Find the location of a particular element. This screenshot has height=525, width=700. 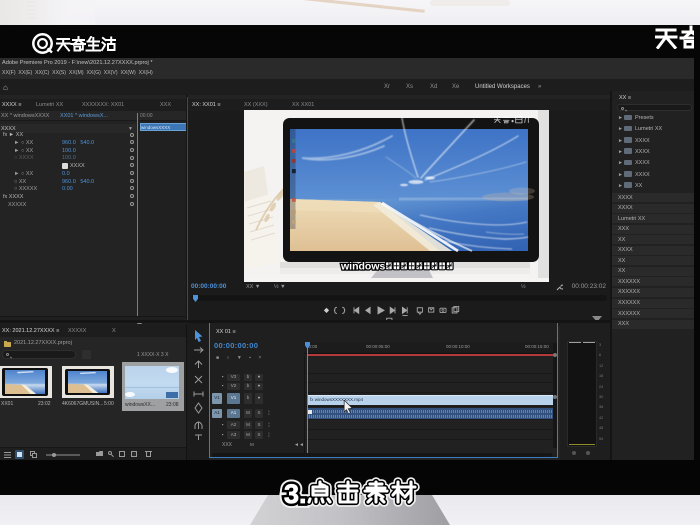

svg-text: 3. is located at coordinates (295, 494).